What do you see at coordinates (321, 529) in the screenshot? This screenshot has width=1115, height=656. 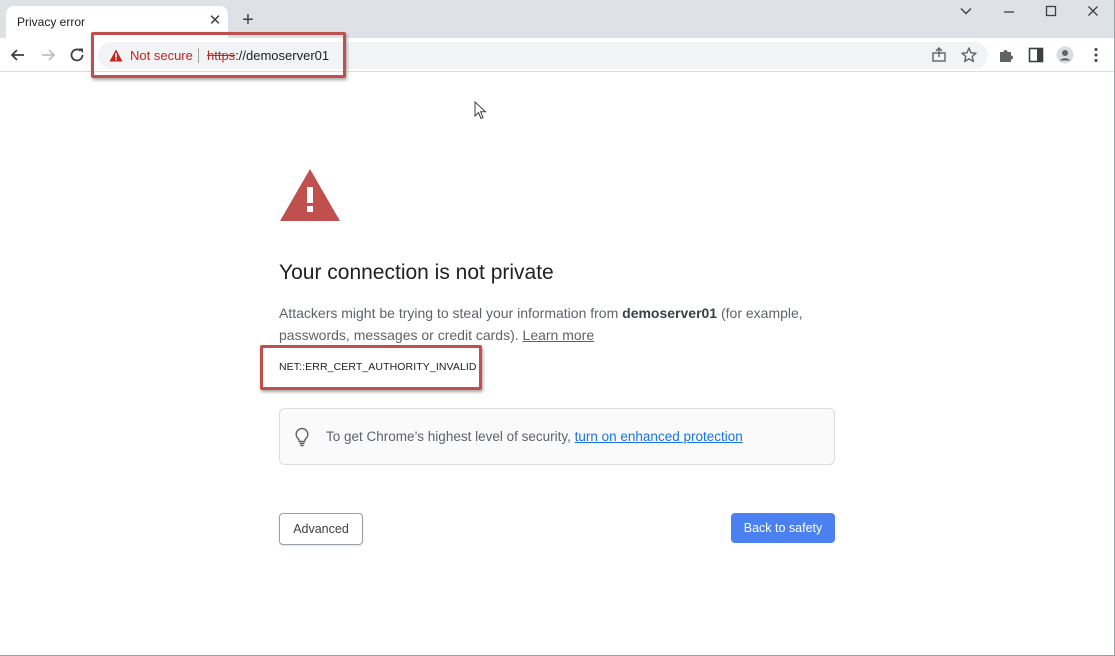 I see `advanced-button: Advanced` at bounding box center [321, 529].